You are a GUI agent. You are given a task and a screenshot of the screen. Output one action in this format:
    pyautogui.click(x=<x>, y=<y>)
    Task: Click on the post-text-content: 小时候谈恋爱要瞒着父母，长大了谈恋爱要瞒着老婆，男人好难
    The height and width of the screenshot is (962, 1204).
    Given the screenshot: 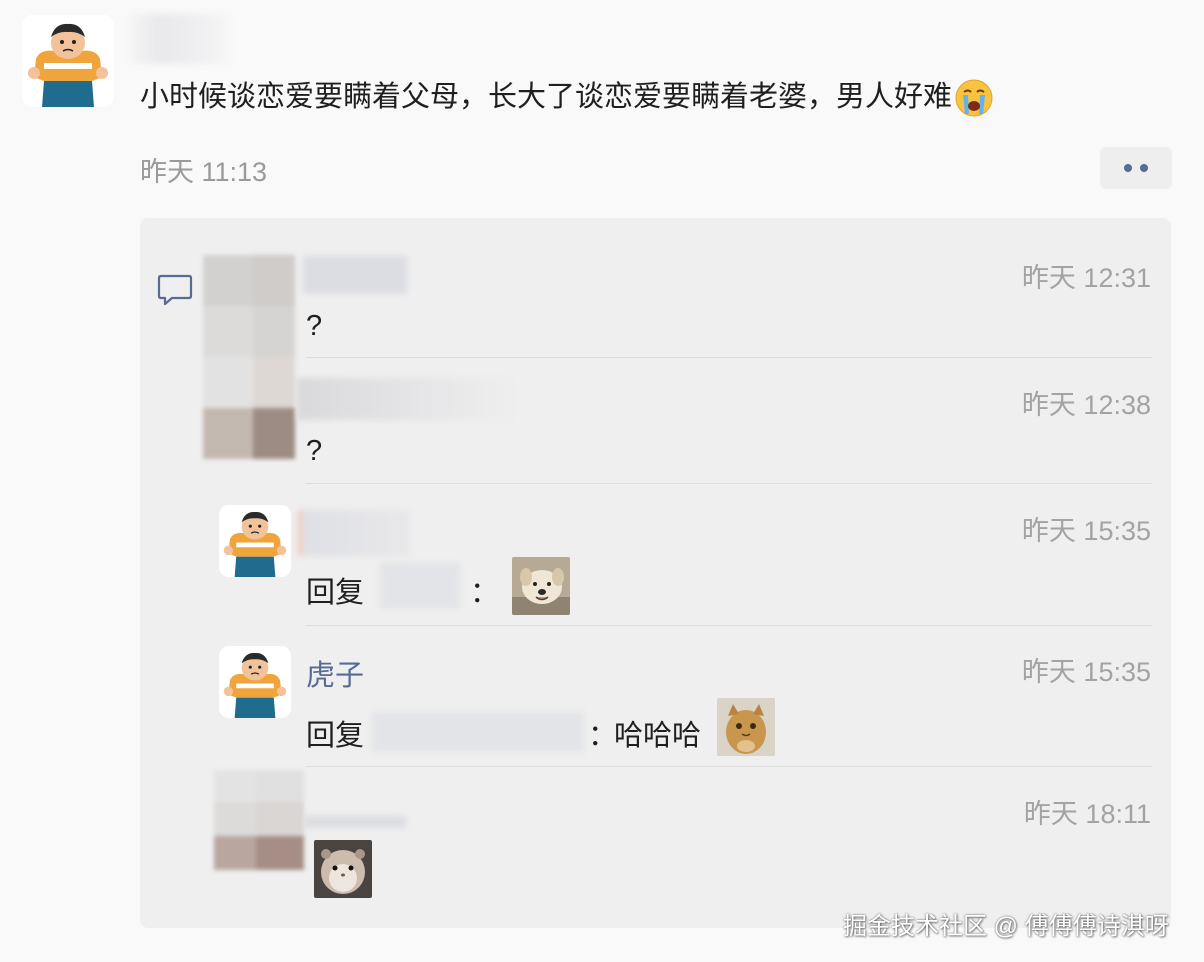 What is the action you would take?
    pyautogui.click(x=546, y=97)
    